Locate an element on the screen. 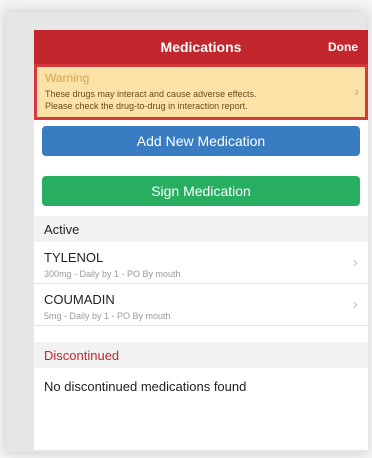 This screenshot has width=372, height=458. sign-medication-button: Sign Medication is located at coordinates (201, 191).